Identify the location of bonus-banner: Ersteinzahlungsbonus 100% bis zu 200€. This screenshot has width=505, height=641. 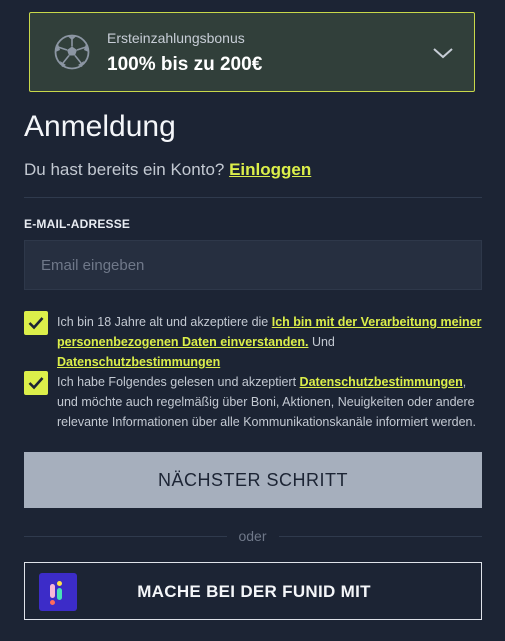
(252, 52).